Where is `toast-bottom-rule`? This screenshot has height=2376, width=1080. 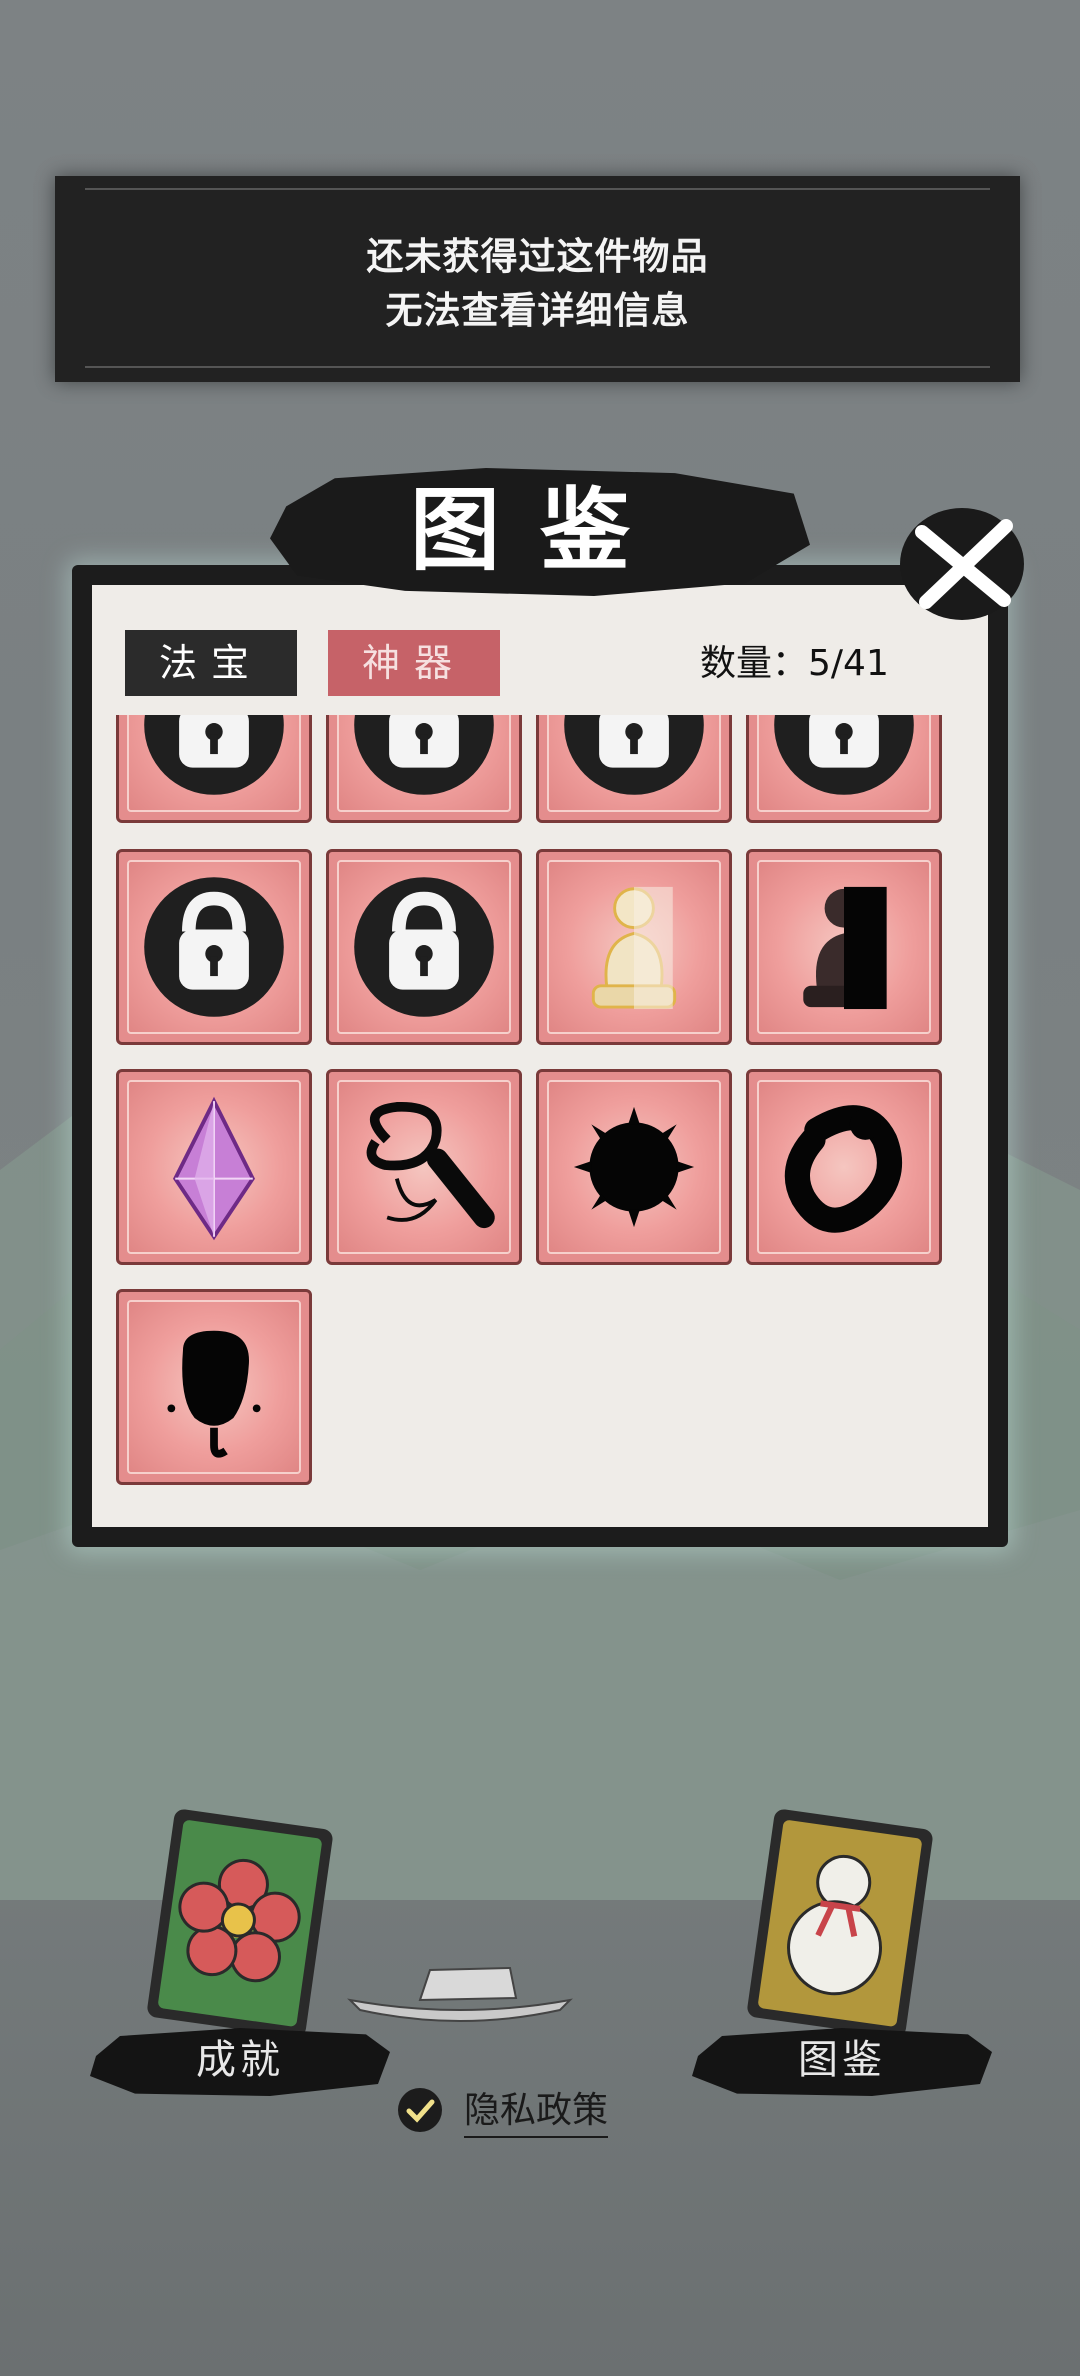
toast-bottom-rule is located at coordinates (537, 367).